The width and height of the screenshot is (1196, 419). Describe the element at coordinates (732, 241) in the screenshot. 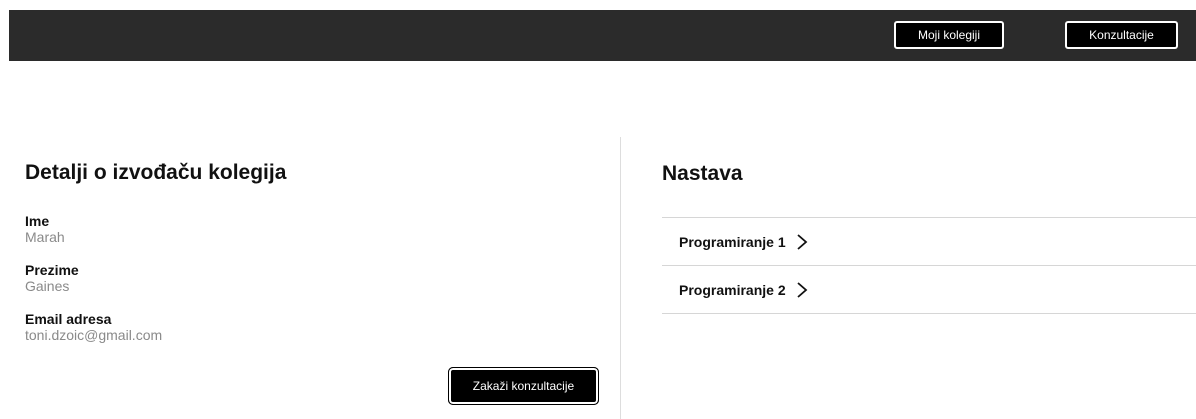

I see `course-label: Programiranje 1` at that location.